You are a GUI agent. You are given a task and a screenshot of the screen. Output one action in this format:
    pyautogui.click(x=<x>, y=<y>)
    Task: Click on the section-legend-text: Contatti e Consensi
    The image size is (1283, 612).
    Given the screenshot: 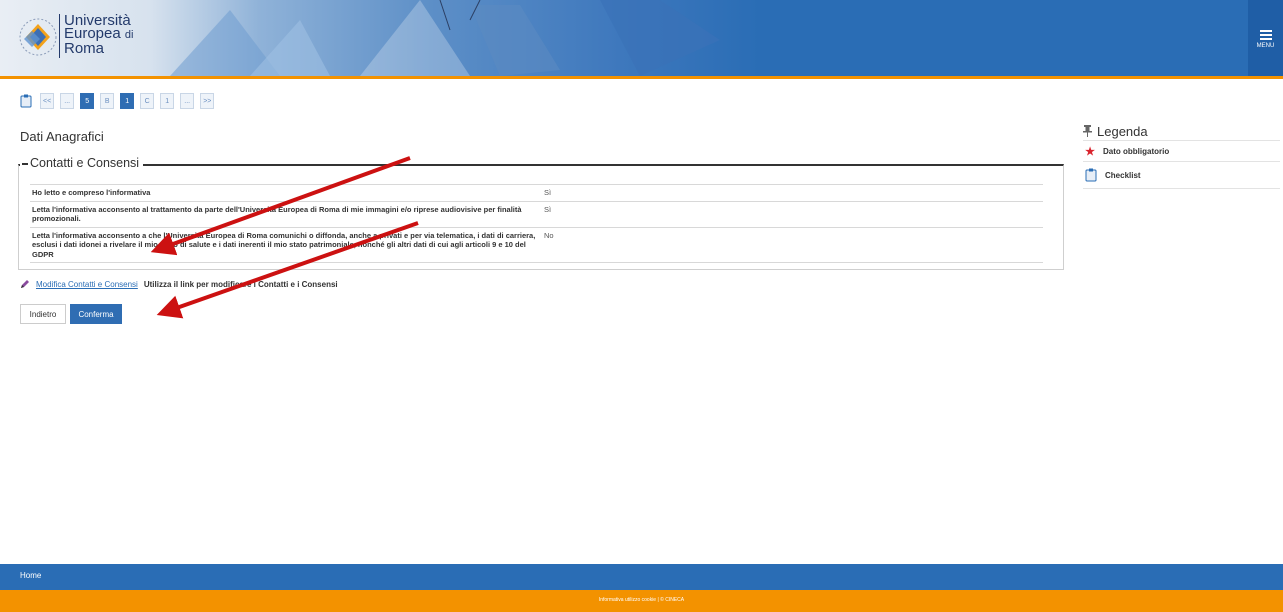 What is the action you would take?
    pyautogui.click(x=85, y=163)
    